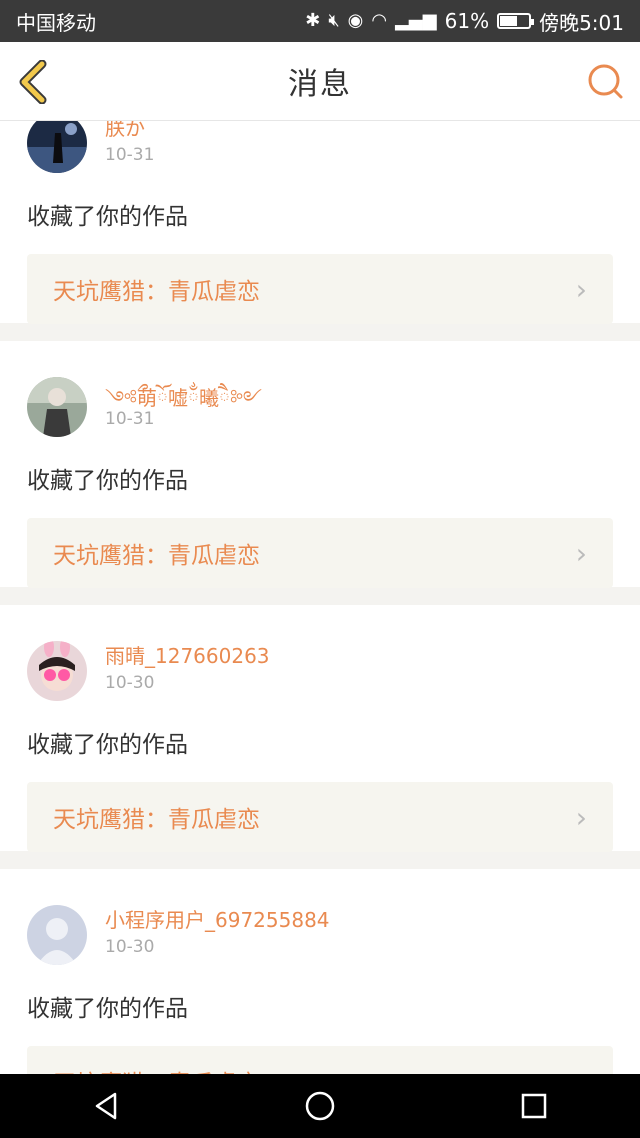 Image resolution: width=640 pixels, height=1138 pixels. I want to click on status-bar: 中国移动 ✱ 🔇︎ ◉ ◠ ▂▄▆ 61% 傍晚5:01, so click(320, 21).